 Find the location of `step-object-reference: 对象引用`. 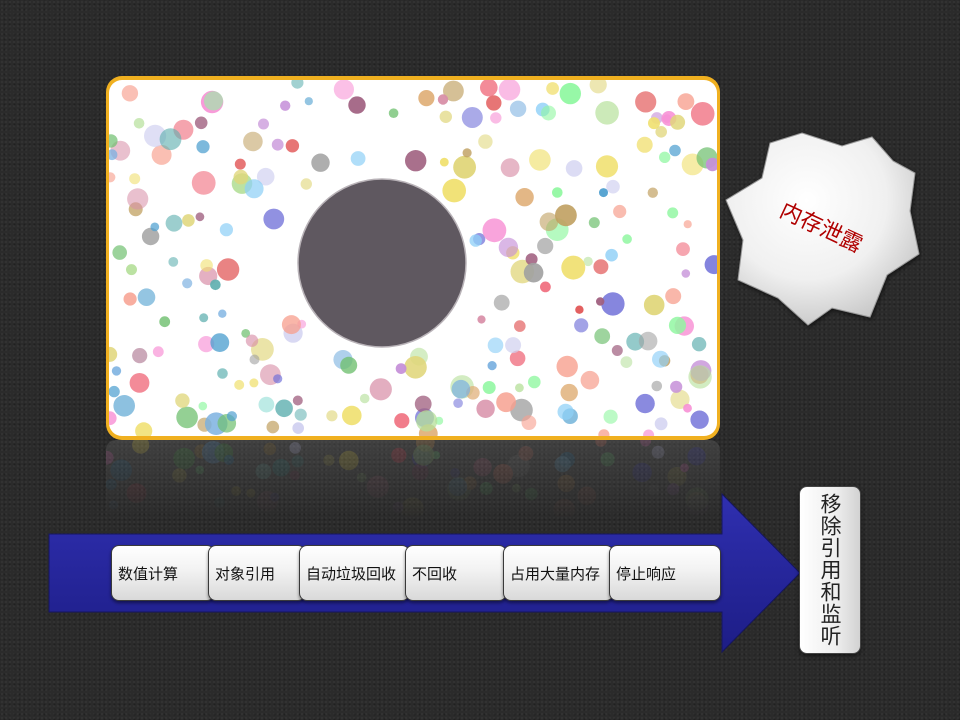

step-object-reference: 对象引用 is located at coordinates (257, 573).